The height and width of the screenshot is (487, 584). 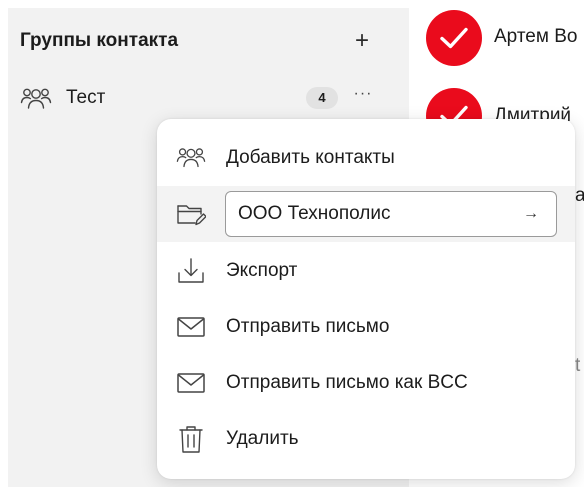 What do you see at coordinates (262, 438) in the screenshot?
I see `menu-label: Удалить` at bounding box center [262, 438].